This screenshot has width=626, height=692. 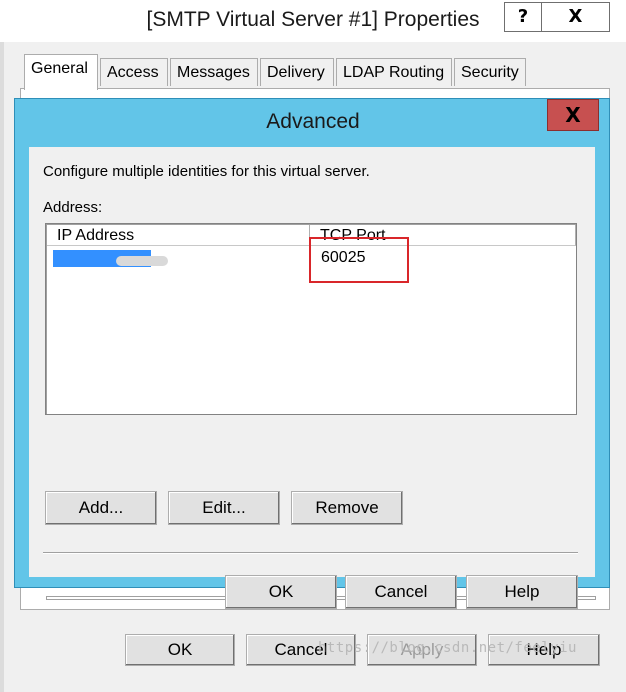 I want to click on ok-button: OK, so click(x=180, y=650).